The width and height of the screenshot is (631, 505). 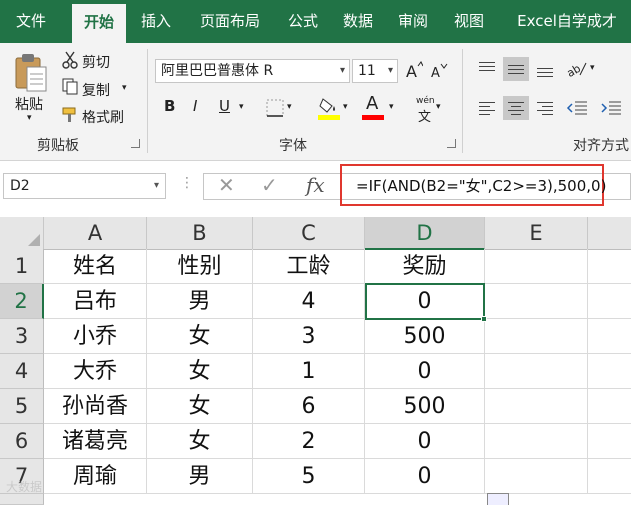 What do you see at coordinates (95, 371) in the screenshot?
I see `cell-a4: 大乔` at bounding box center [95, 371].